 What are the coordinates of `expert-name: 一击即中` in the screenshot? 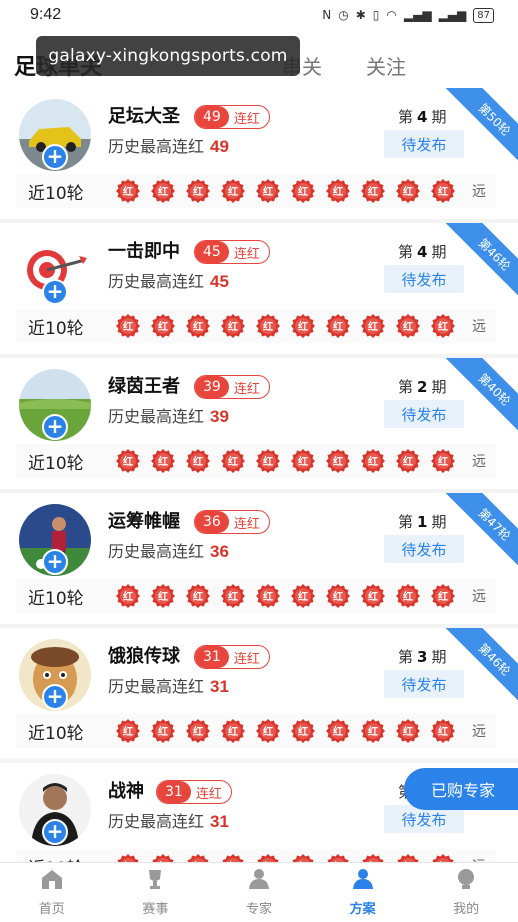 It's located at (144, 251).